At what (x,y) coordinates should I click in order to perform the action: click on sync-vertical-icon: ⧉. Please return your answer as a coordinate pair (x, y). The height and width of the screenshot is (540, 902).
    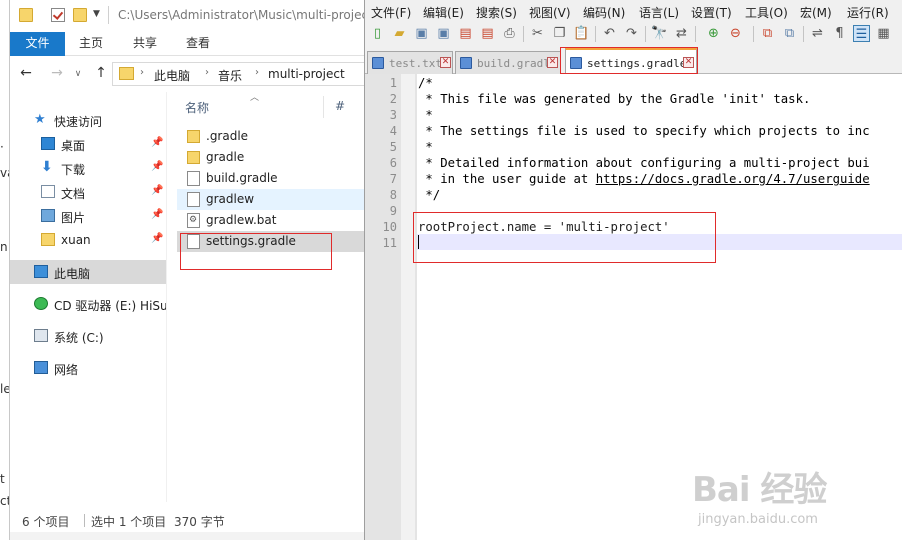
    Looking at the image, I should click on (767, 33).